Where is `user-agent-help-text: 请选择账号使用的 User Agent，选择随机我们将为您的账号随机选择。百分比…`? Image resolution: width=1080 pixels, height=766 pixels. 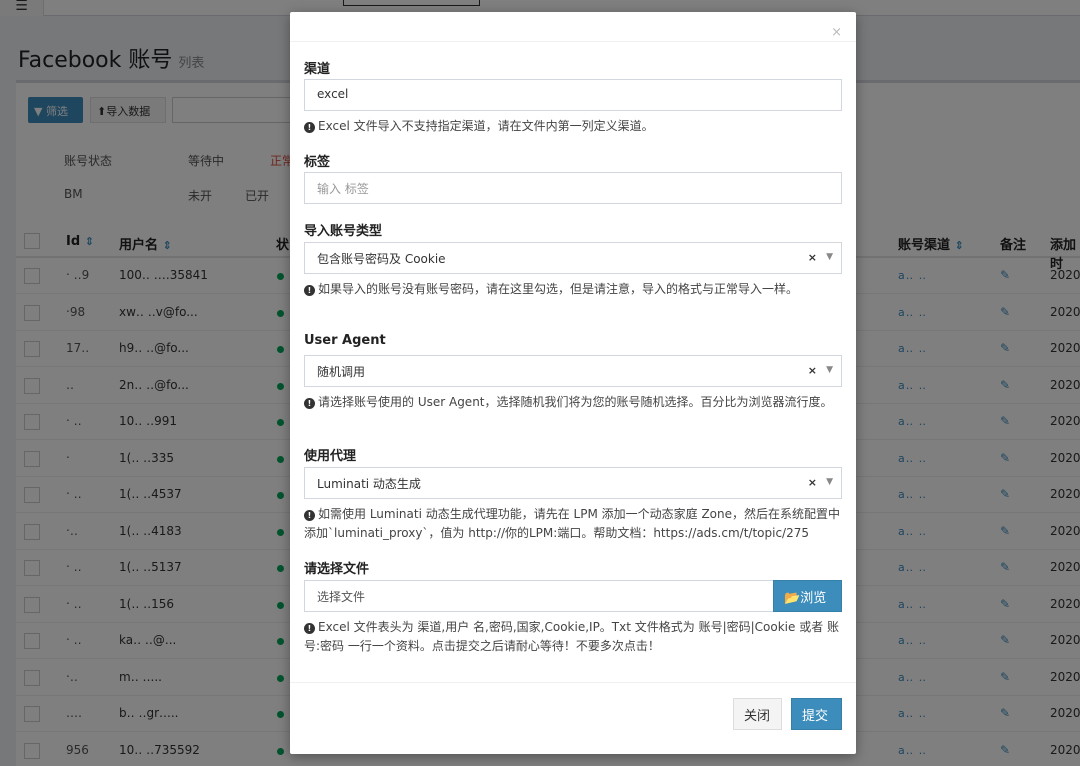
user-agent-help-text: 请选择账号使用的 User Agent，选择随机我们将为您的账号随机选择。百分比… is located at coordinates (575, 402).